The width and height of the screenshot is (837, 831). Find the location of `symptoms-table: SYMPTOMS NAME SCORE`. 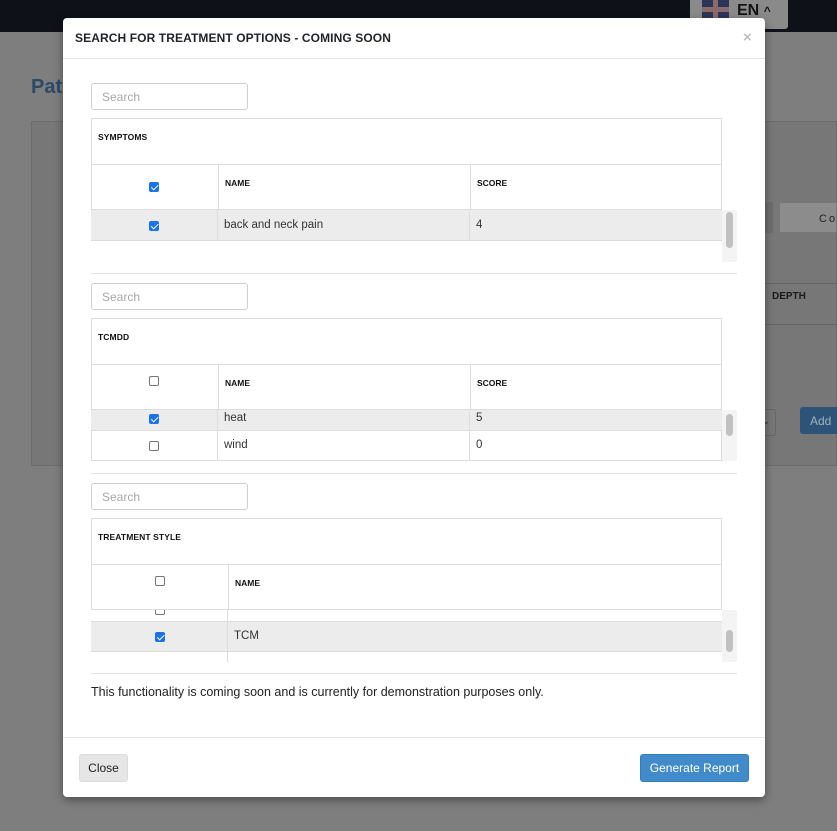

symptoms-table: SYMPTOMS NAME SCORE is located at coordinates (406, 164).